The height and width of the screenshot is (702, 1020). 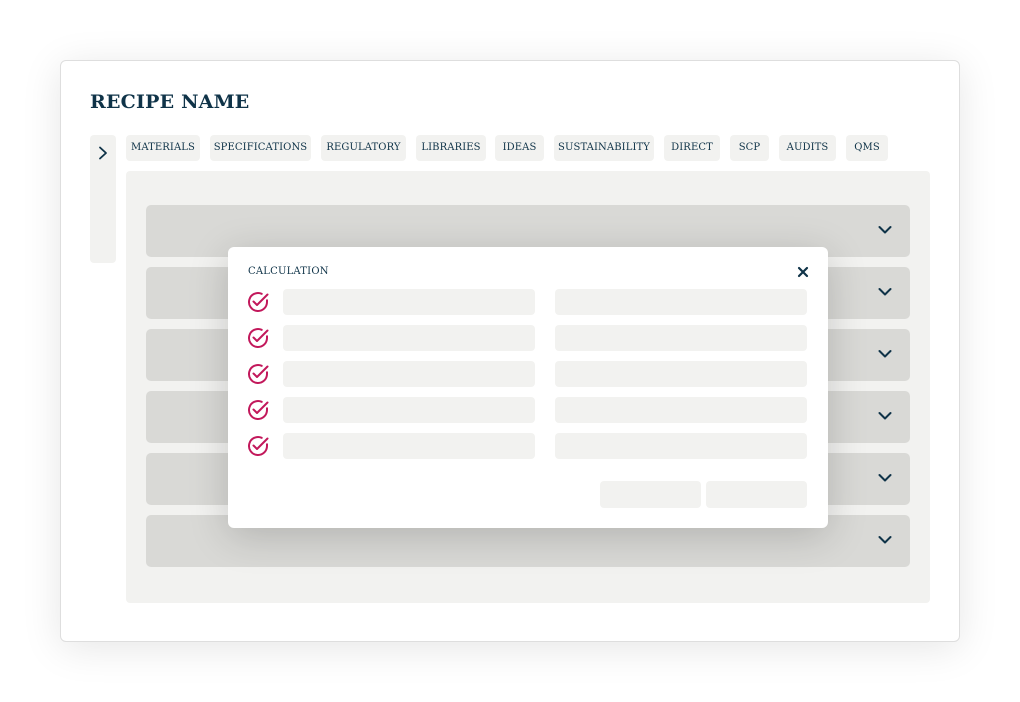 I want to click on tab-libraries: LIBRARIES, so click(x=451, y=148).